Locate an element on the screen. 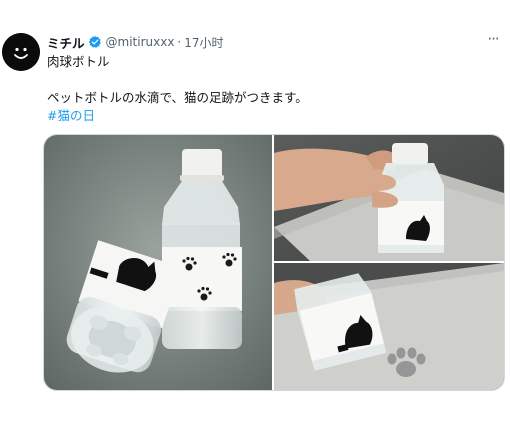 The image size is (510, 439). tweet-text-line-1: 肉球ボトル is located at coordinates (78, 61).